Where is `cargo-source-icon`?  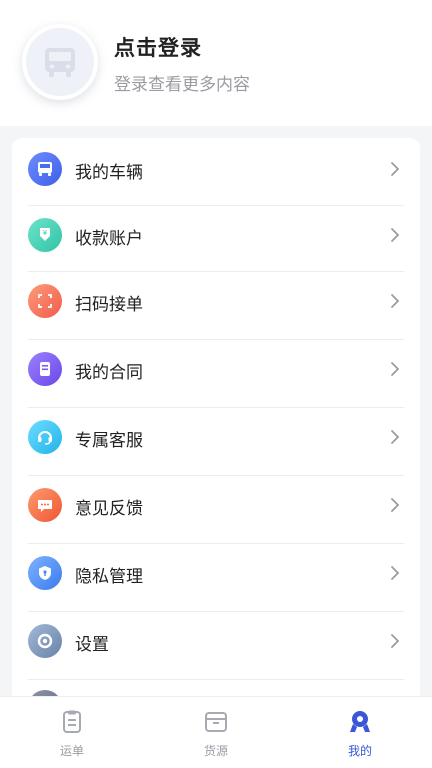
cargo-source-icon is located at coordinates (216, 722).